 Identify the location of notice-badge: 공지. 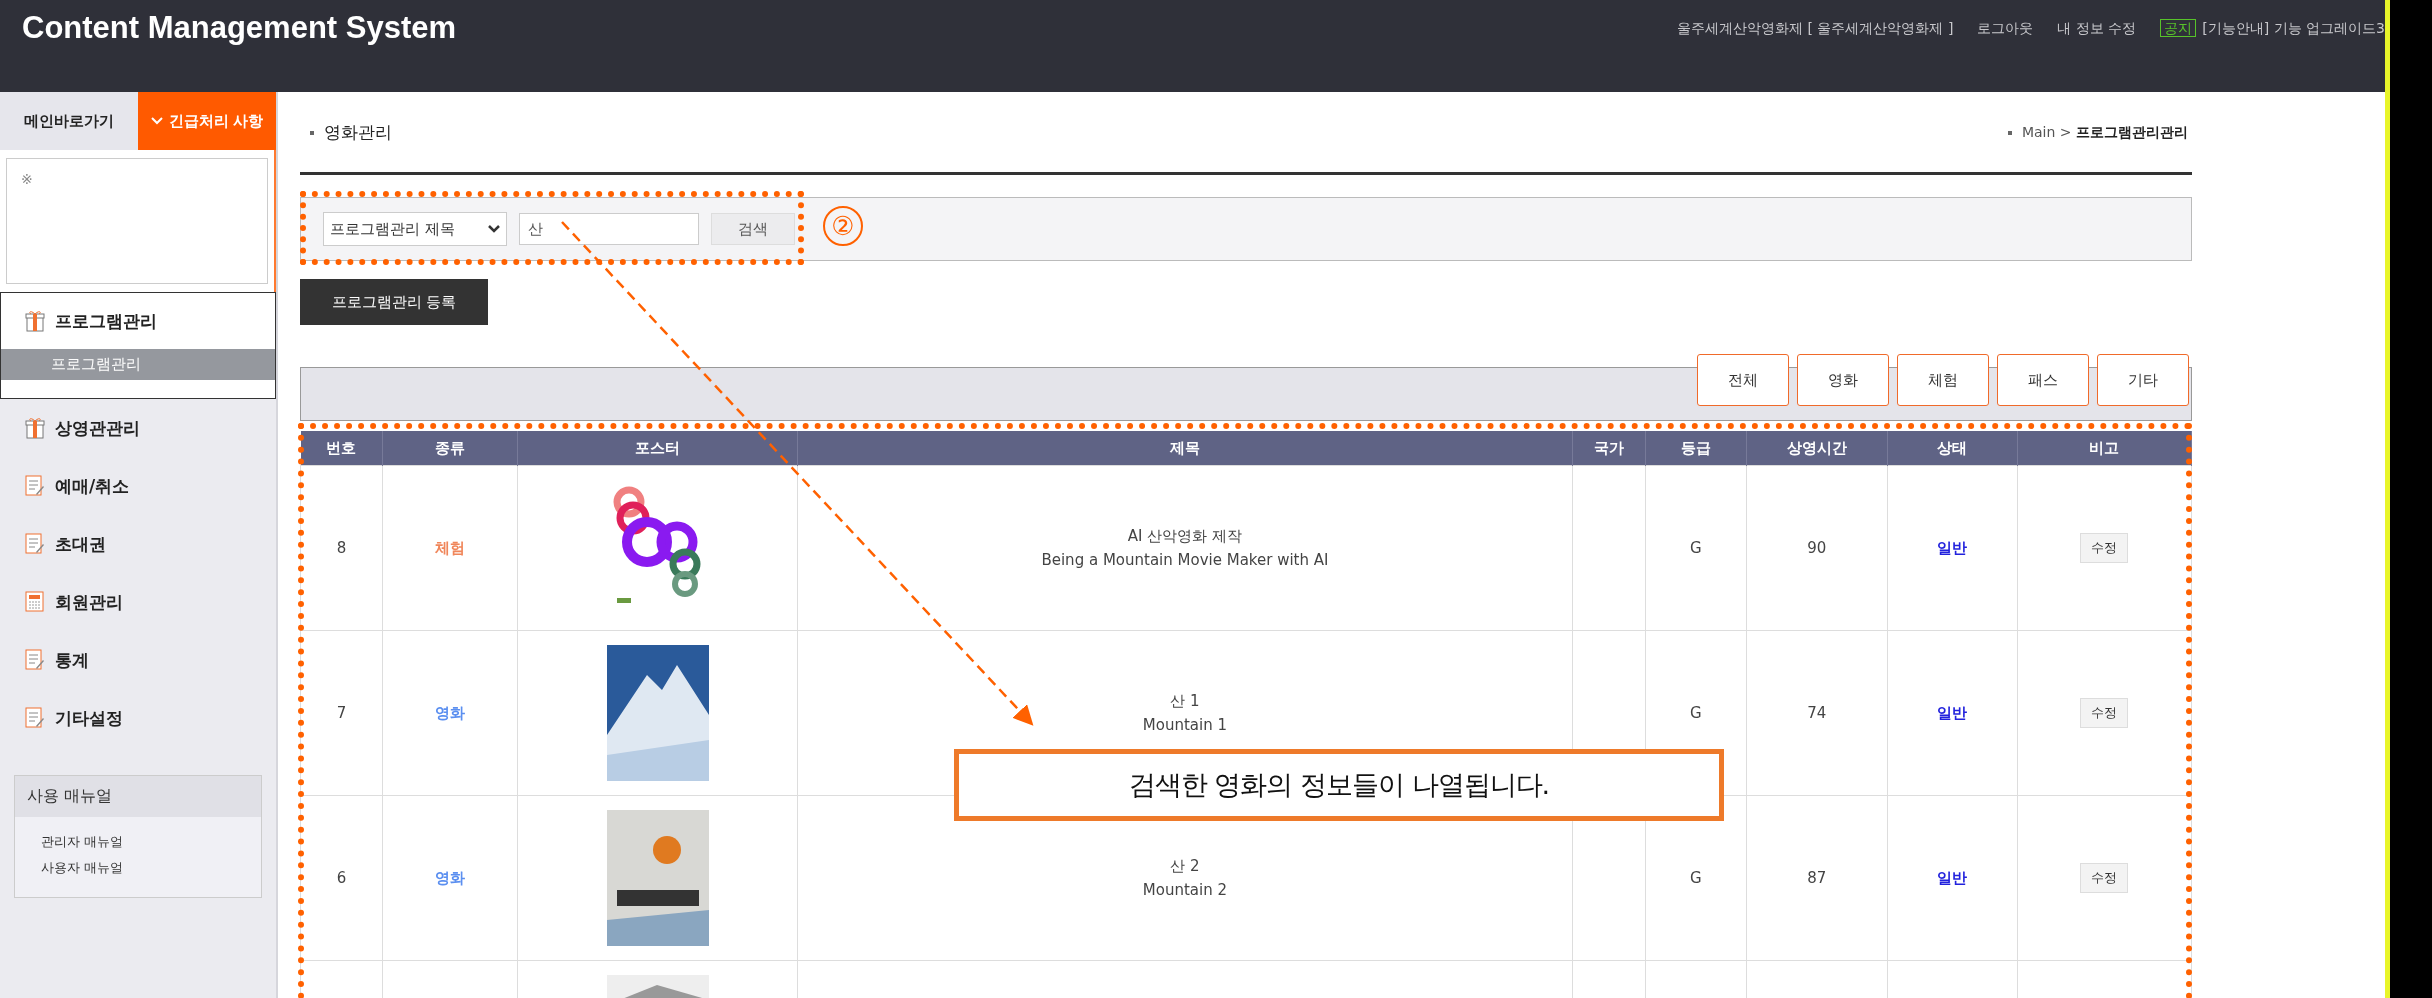
(2178, 28).